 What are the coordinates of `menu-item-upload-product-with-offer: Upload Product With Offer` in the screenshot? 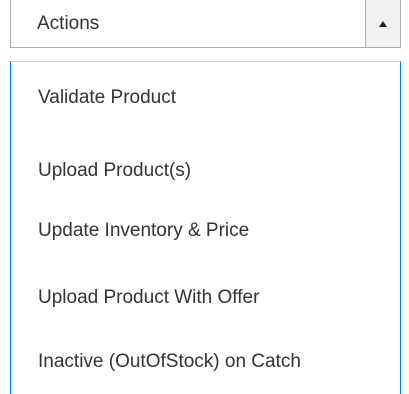 It's located at (148, 298).